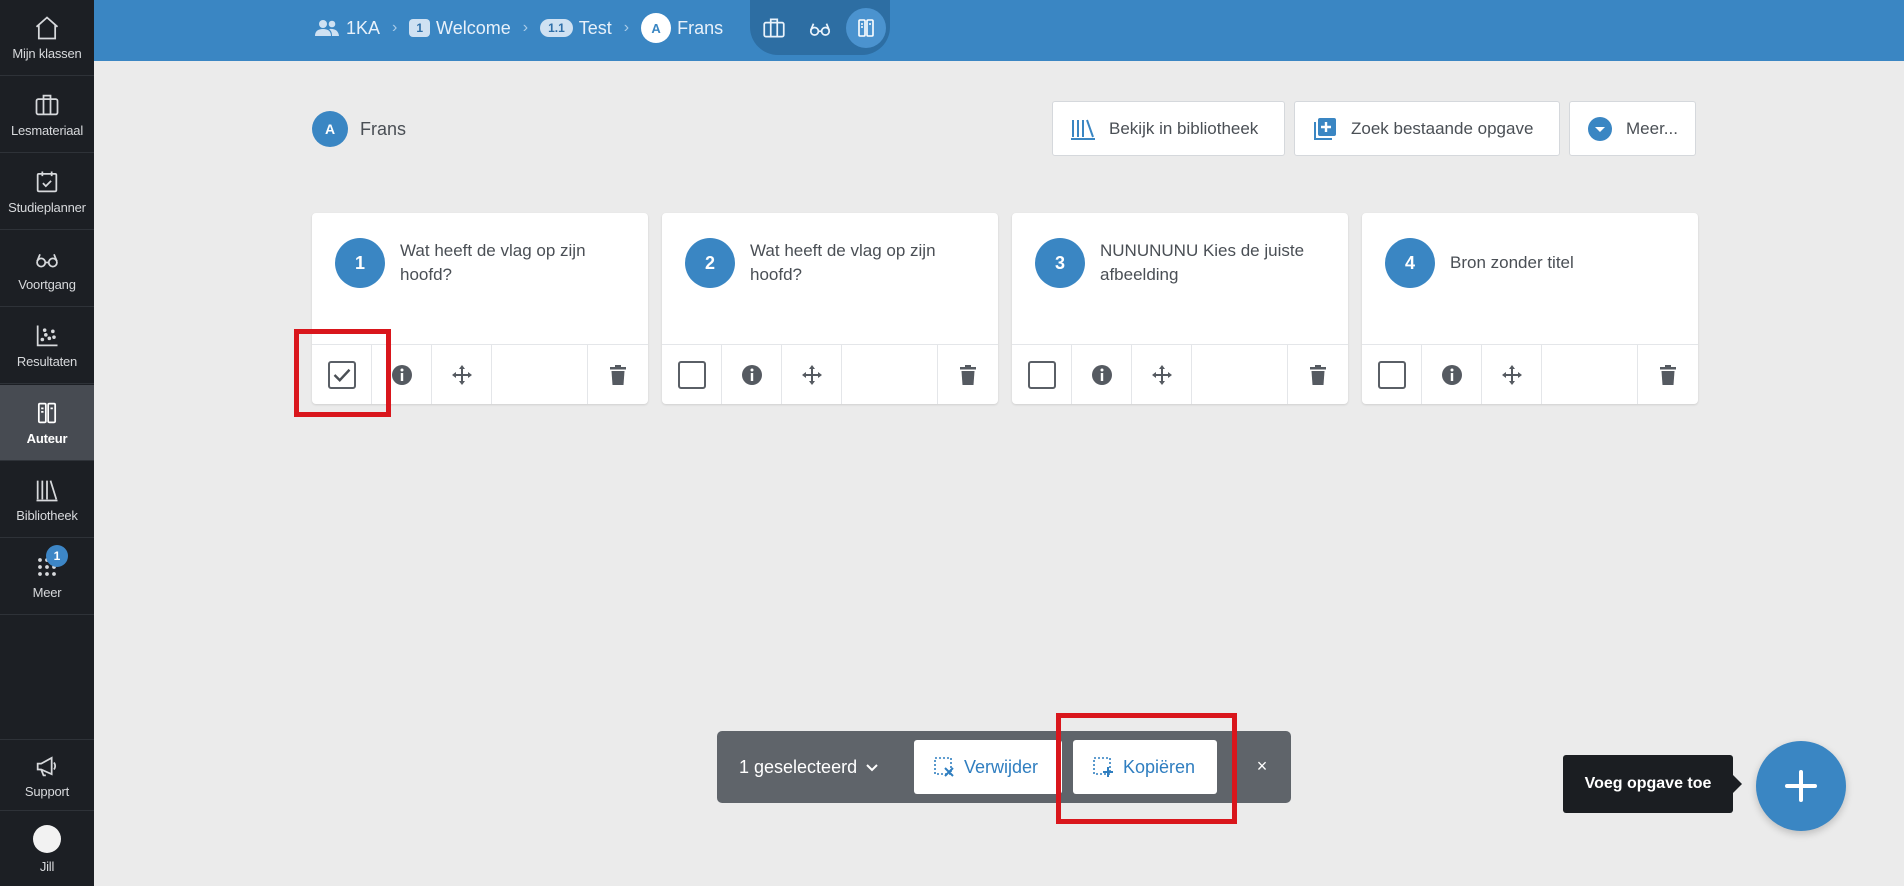  What do you see at coordinates (47, 130) in the screenshot?
I see `sidebar-item-label: Lesmateriaal` at bounding box center [47, 130].